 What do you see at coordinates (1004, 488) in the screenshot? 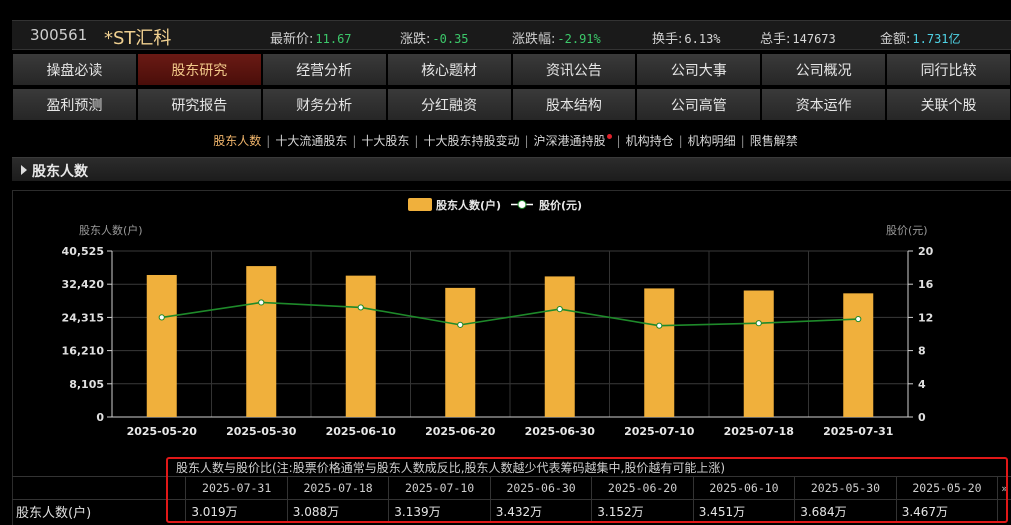
I see `scroll-more-icon: »` at bounding box center [1004, 488].